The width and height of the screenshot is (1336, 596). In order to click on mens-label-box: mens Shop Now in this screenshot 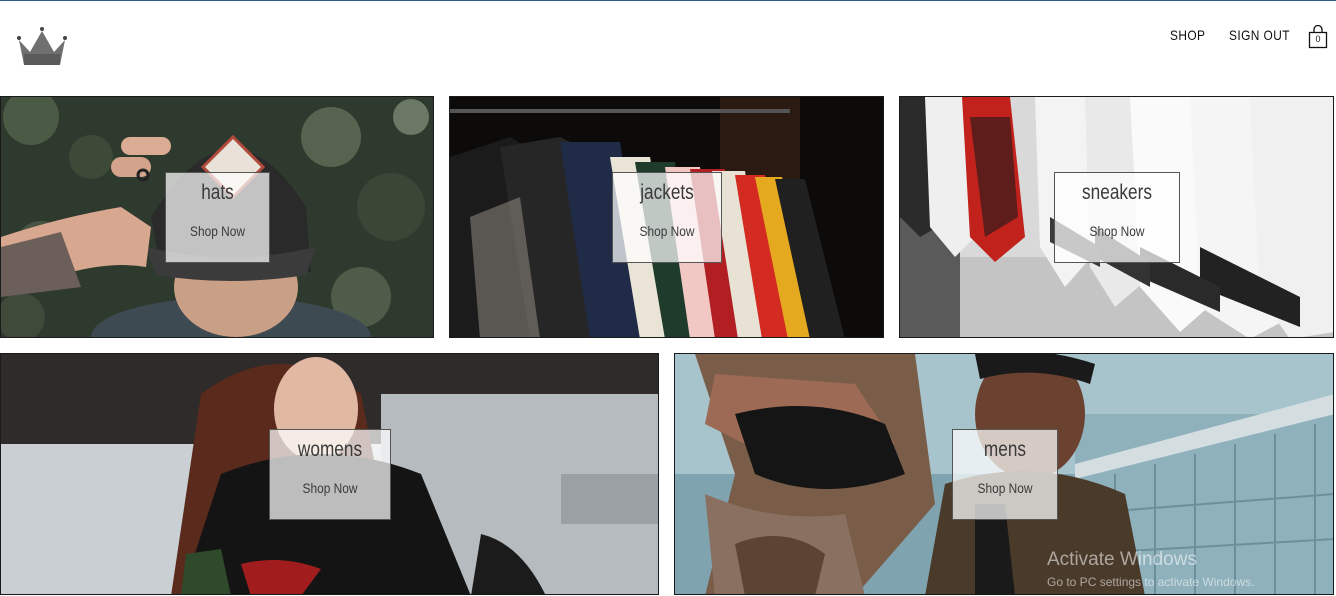, I will do `click(1005, 474)`.